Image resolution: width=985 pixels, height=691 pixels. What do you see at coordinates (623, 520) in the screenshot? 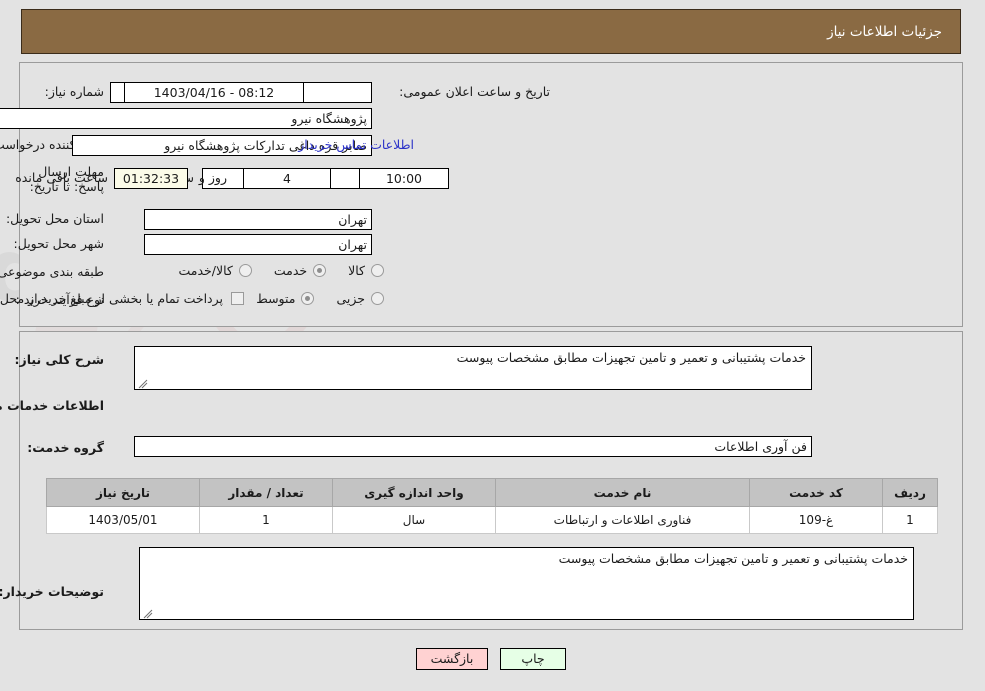
I see `table-cell: فناوری اطلاعات و ارتباطات` at bounding box center [623, 520].